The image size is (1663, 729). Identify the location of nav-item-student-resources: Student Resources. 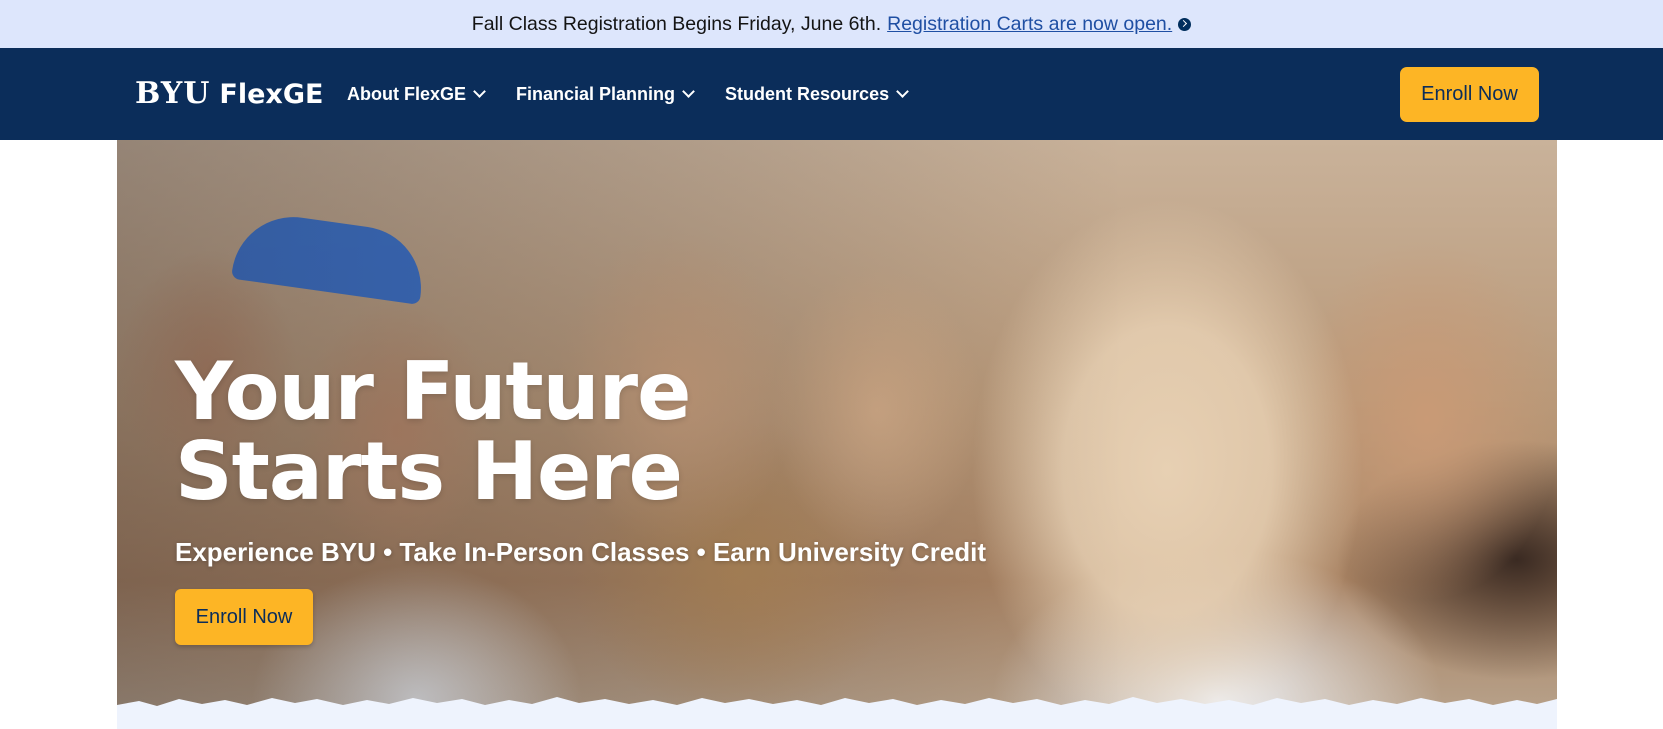
(817, 94).